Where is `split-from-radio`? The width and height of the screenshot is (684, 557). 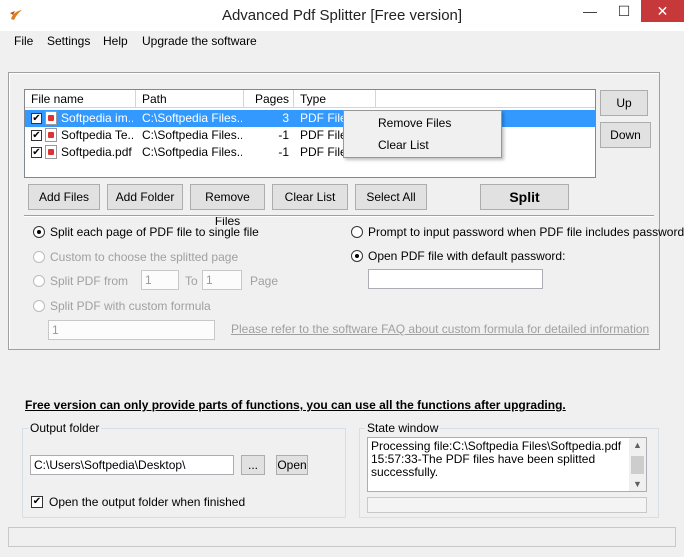
split-from-radio is located at coordinates (39, 281).